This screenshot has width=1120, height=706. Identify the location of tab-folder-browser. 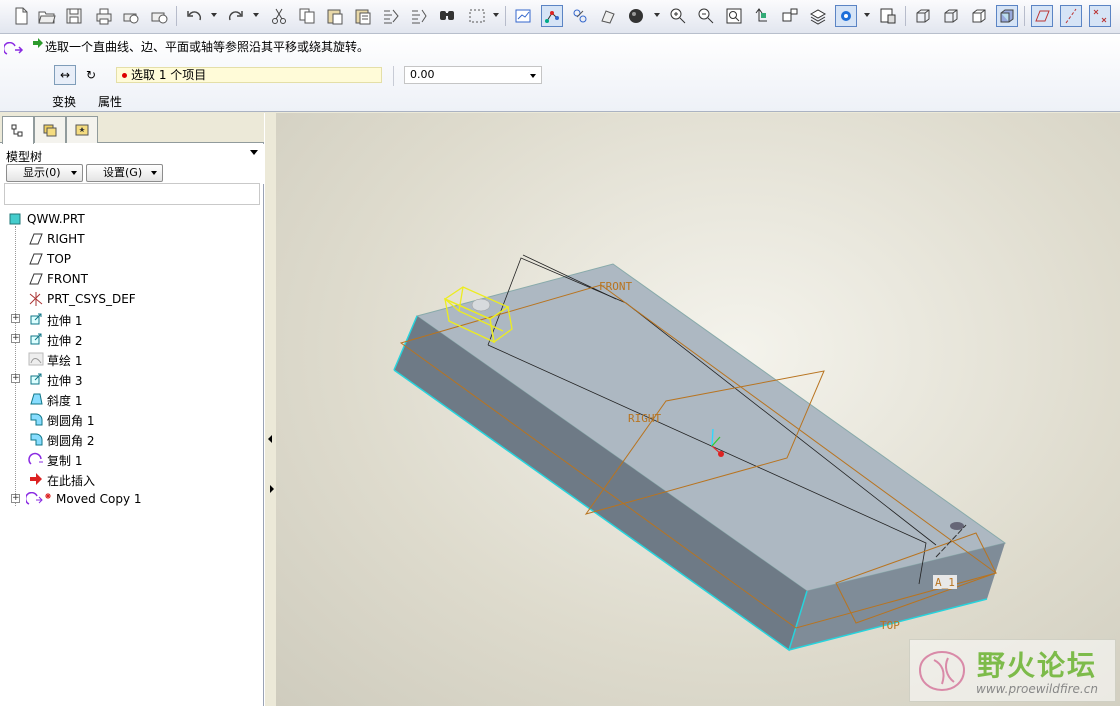
(50, 129).